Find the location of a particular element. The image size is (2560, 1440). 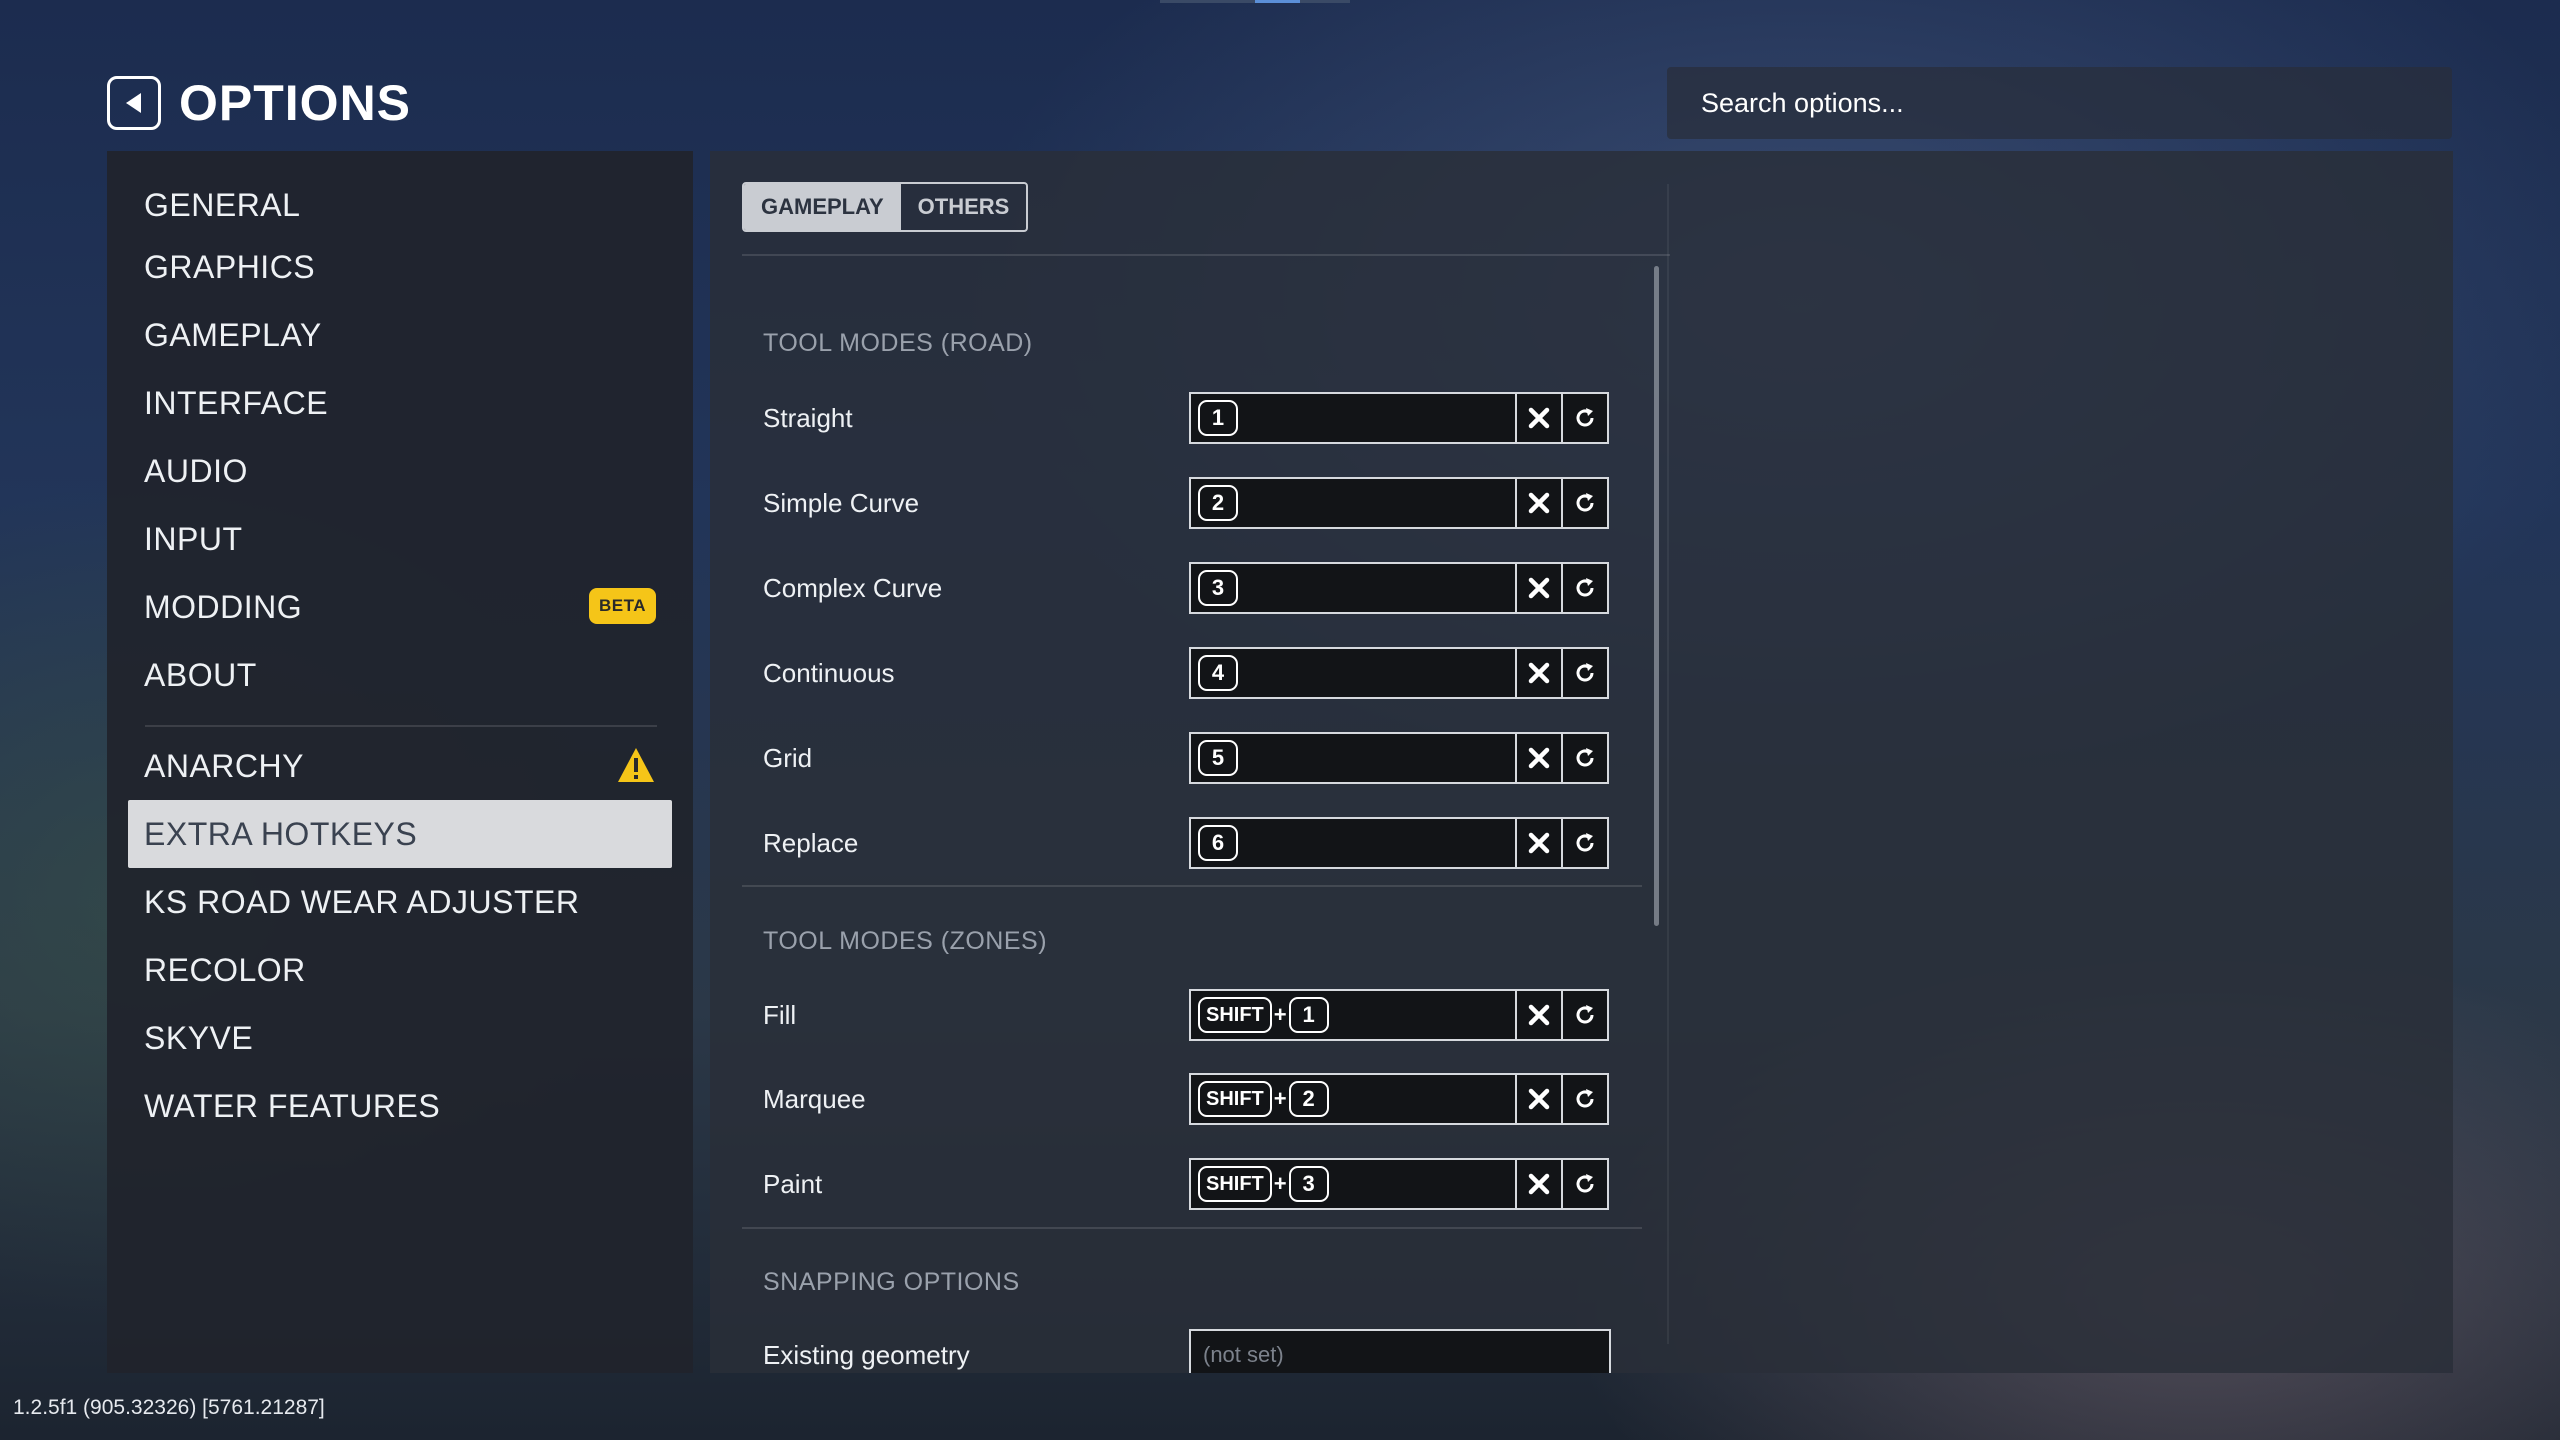

back-button is located at coordinates (134, 103).